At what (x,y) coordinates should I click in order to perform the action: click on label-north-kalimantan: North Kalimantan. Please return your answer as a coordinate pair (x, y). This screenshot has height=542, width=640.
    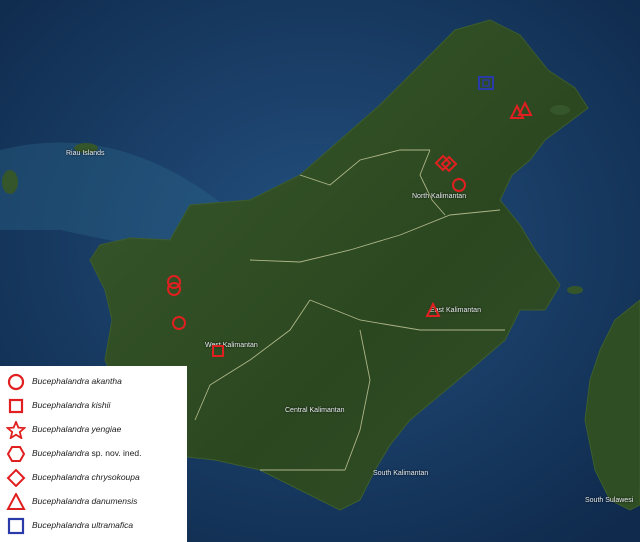
    Looking at the image, I should click on (439, 196).